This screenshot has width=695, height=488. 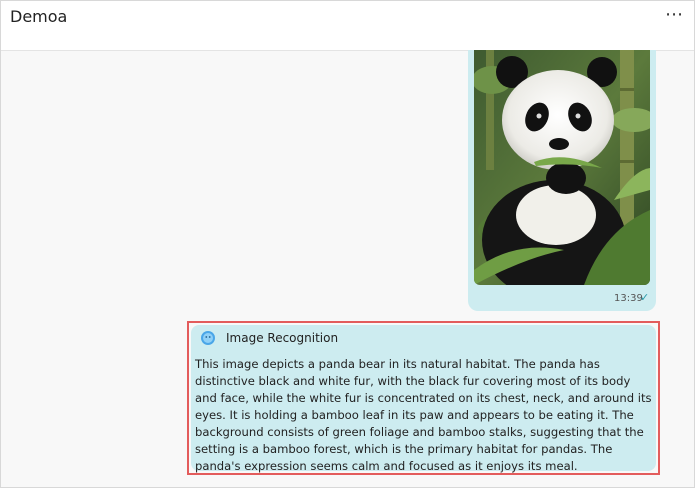 What do you see at coordinates (208, 338) in the screenshot?
I see `bot-avatar-icon` at bounding box center [208, 338].